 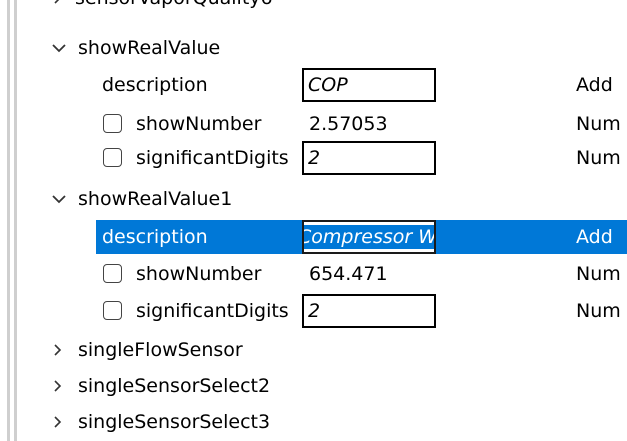 What do you see at coordinates (174, 386) in the screenshot?
I see `tree-node-label: singleSensorSelect2` at bounding box center [174, 386].